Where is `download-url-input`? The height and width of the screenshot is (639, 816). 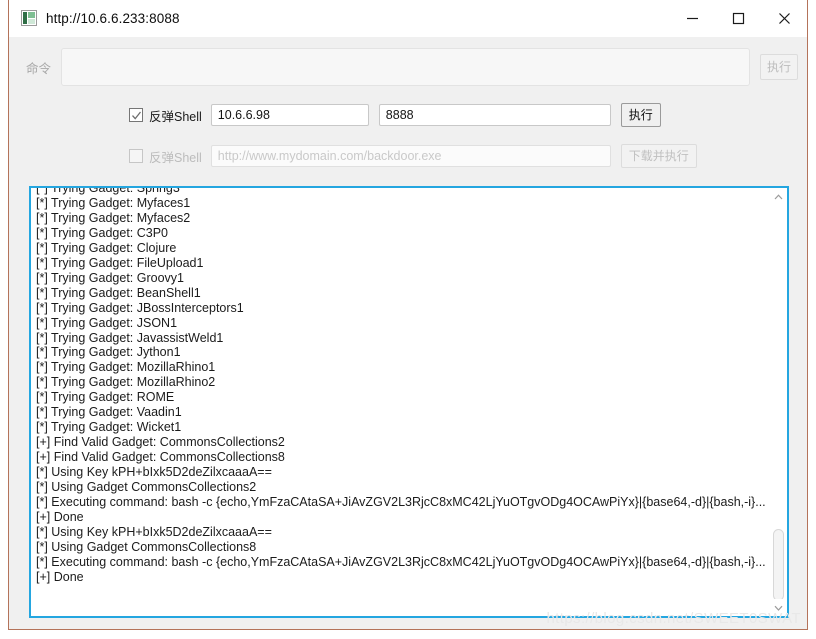
download-url-input is located at coordinates (410, 156).